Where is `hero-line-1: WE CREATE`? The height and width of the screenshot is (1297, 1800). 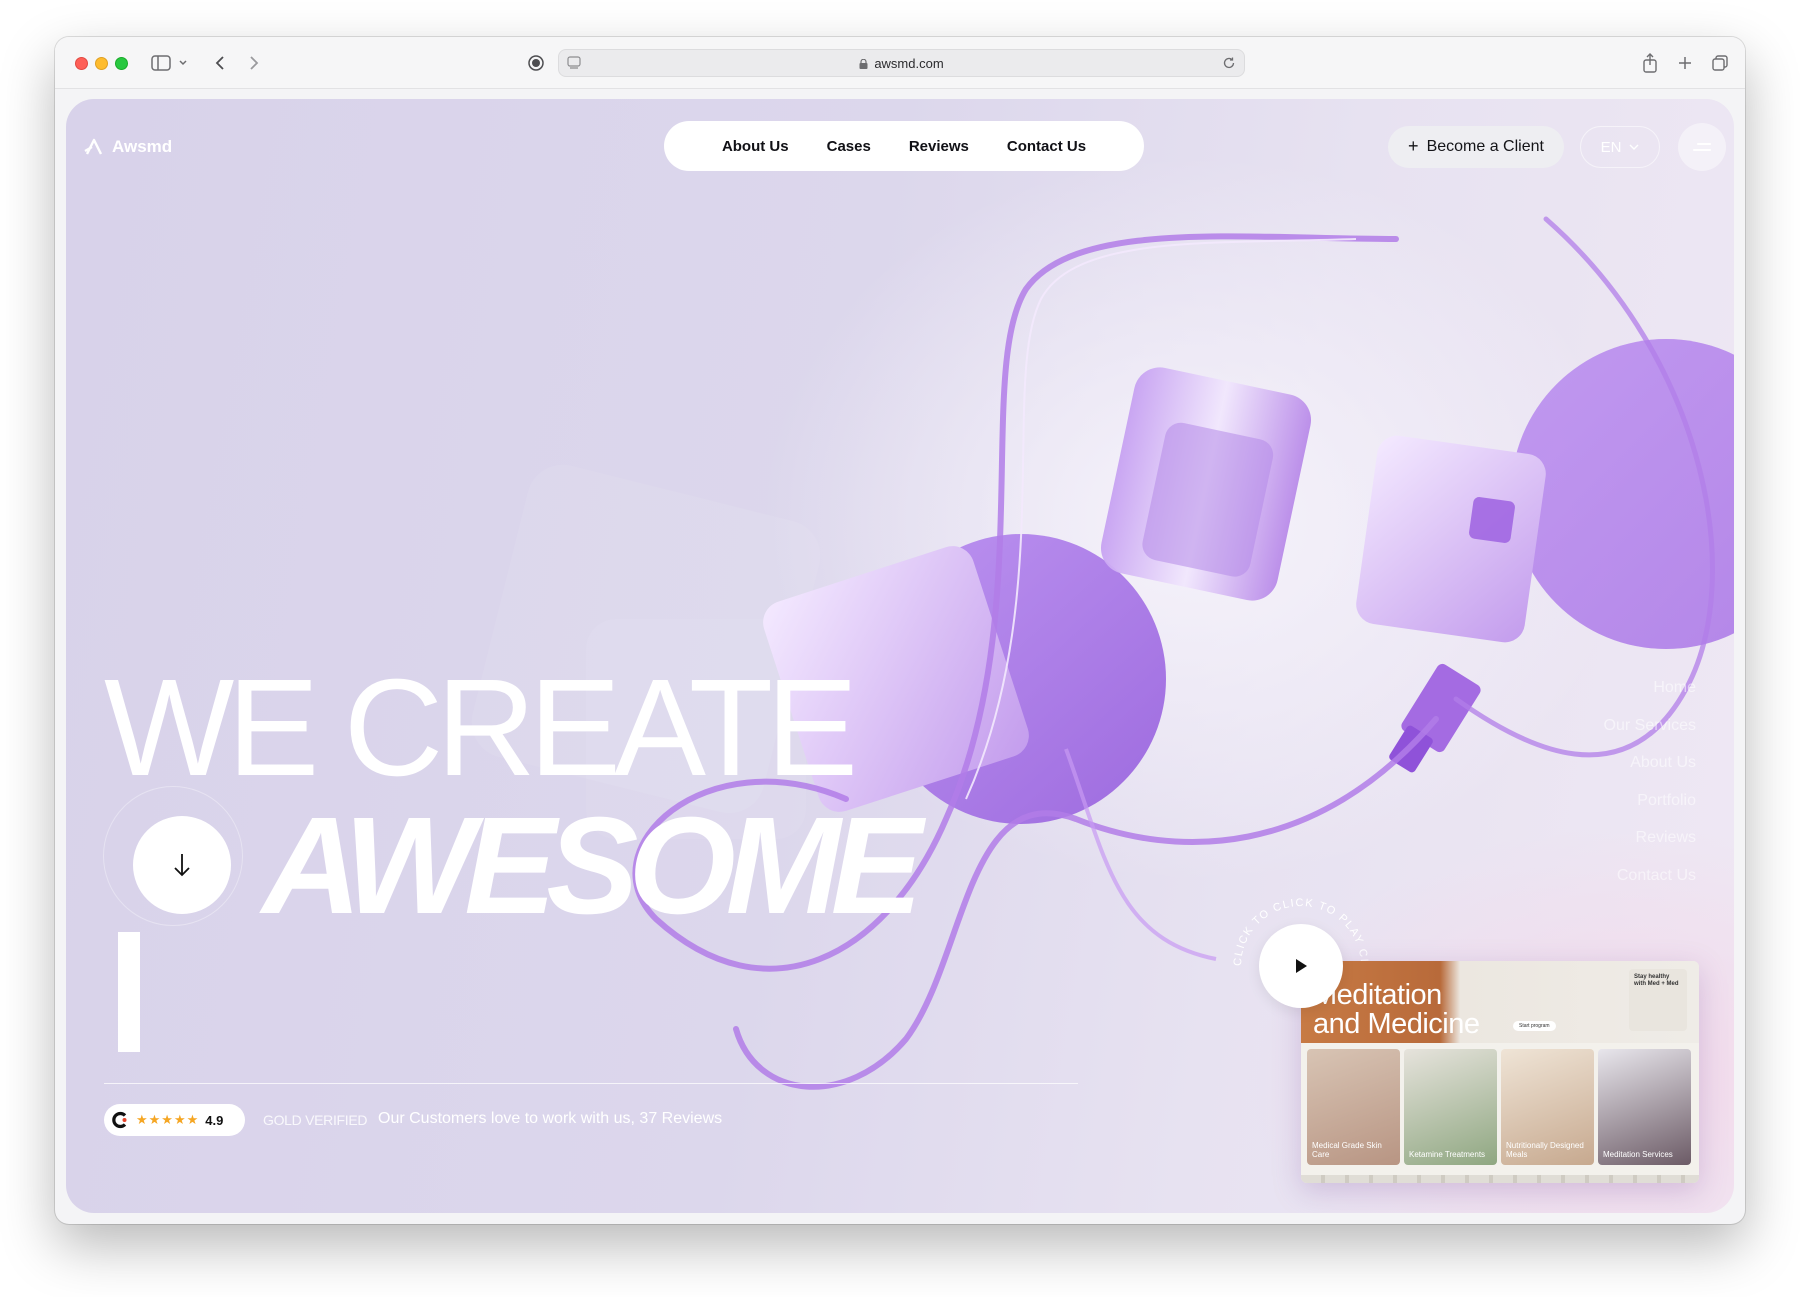 hero-line-1: WE CREATE is located at coordinates (481, 728).